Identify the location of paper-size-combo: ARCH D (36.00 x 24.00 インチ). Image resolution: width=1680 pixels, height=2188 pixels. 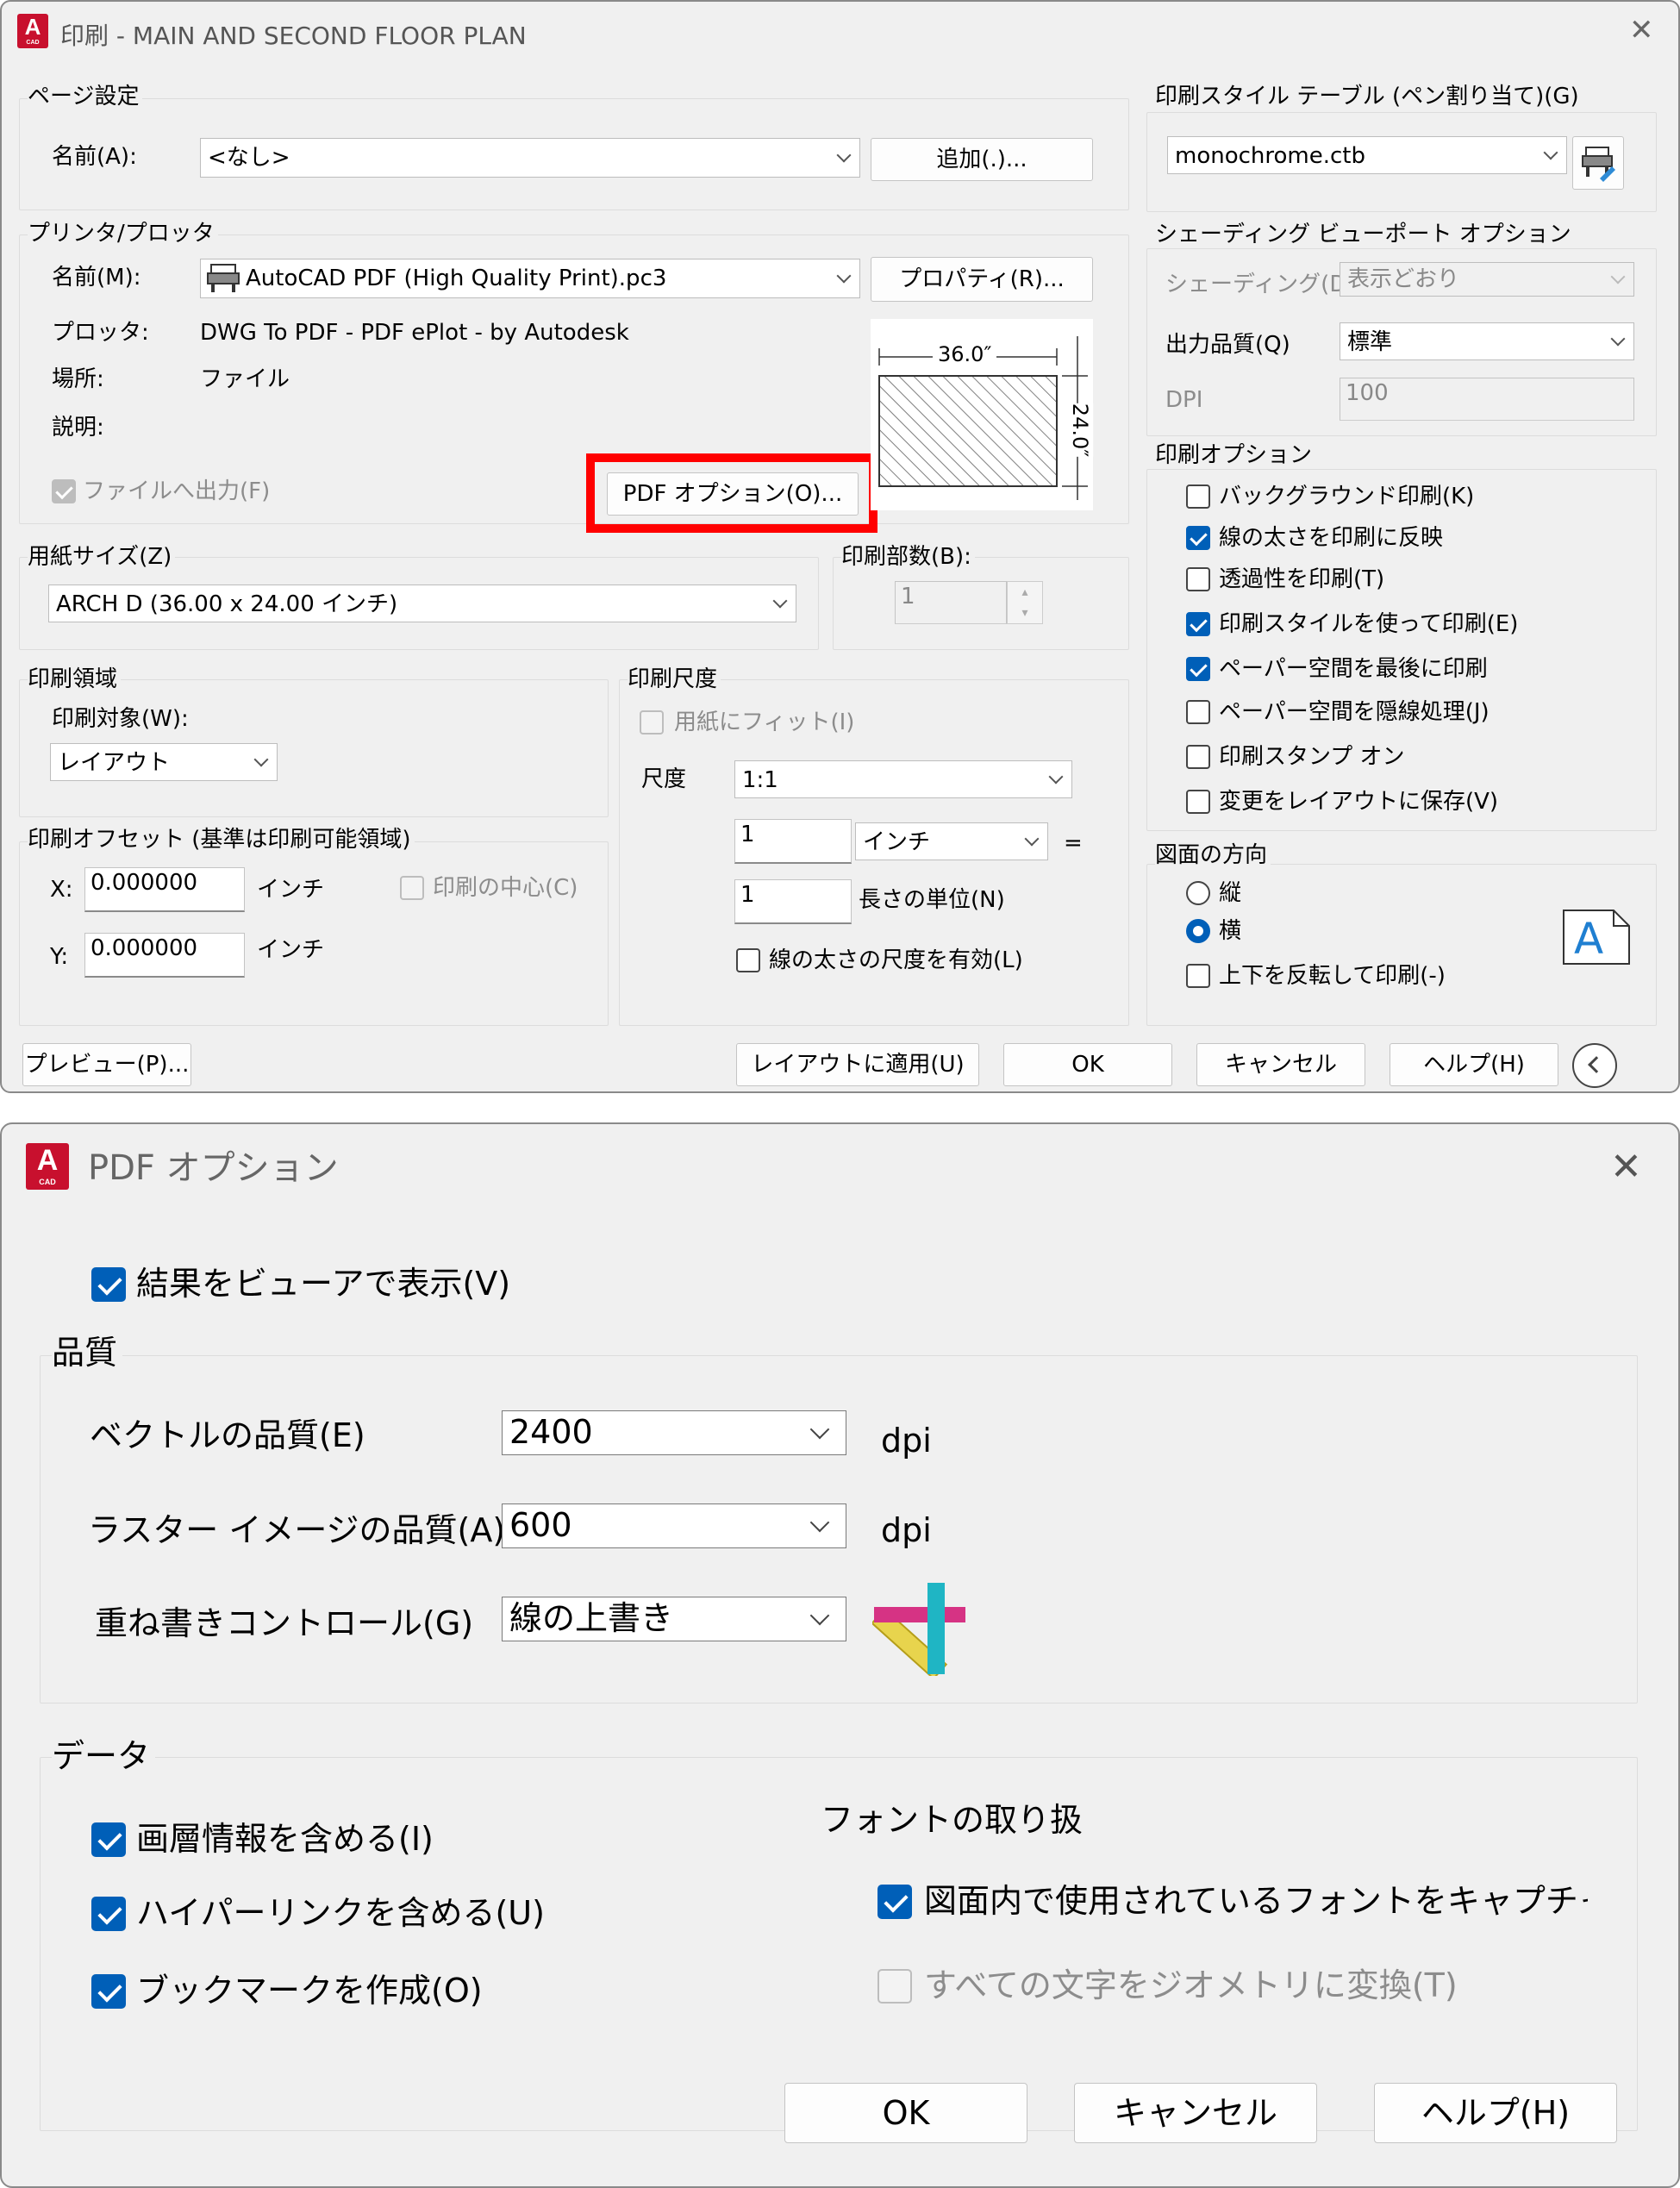
(422, 603).